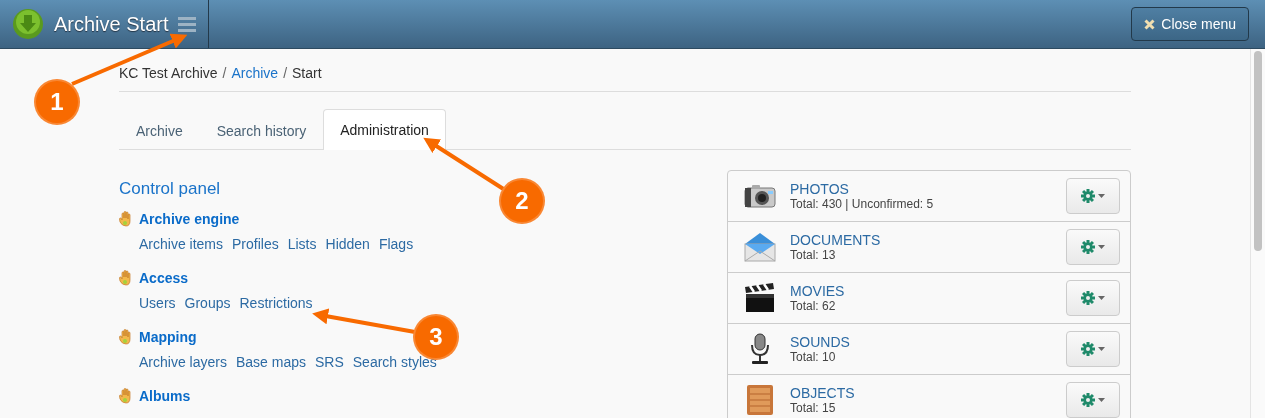 The image size is (1265, 418). Describe the element at coordinates (181, 244) in the screenshot. I see `admin-link: Archive items` at that location.